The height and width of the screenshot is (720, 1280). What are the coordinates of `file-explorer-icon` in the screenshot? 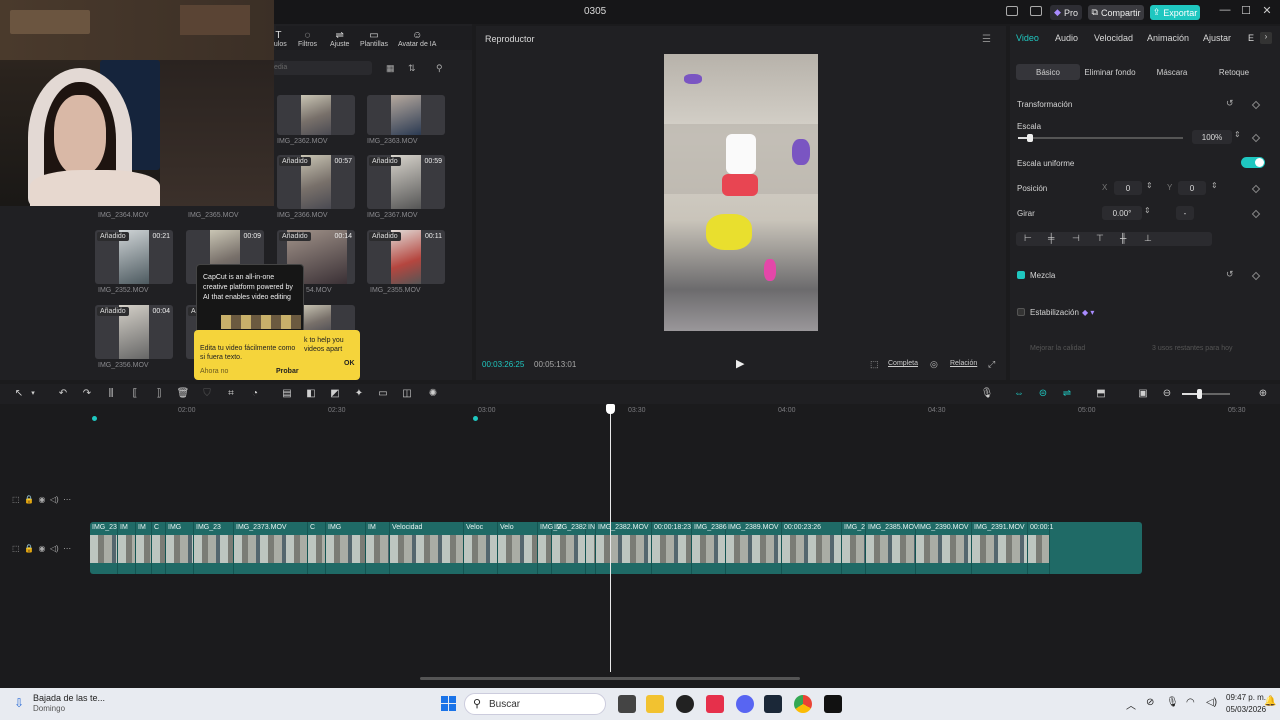 It's located at (655, 704).